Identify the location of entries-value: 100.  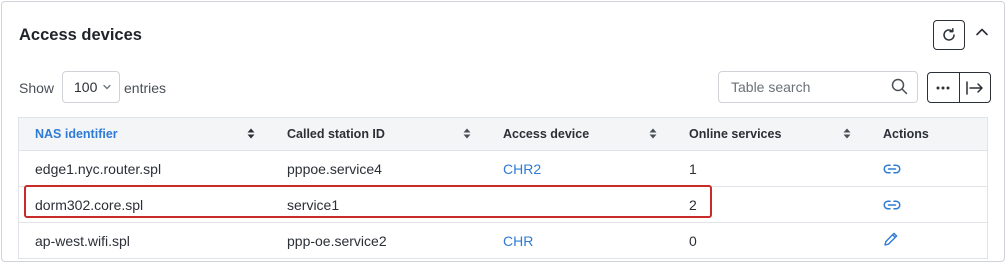
(86, 87).